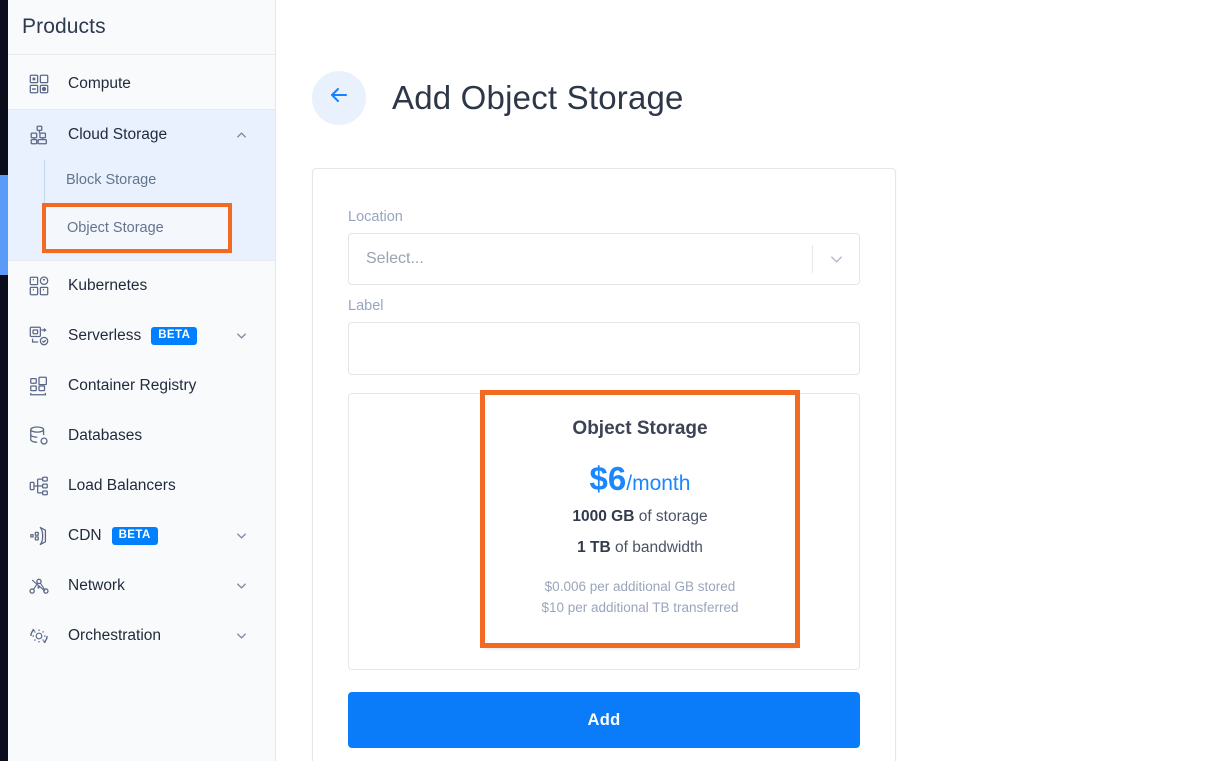  Describe the element at coordinates (640, 428) in the screenshot. I see `plan-name: Object Storage` at that location.